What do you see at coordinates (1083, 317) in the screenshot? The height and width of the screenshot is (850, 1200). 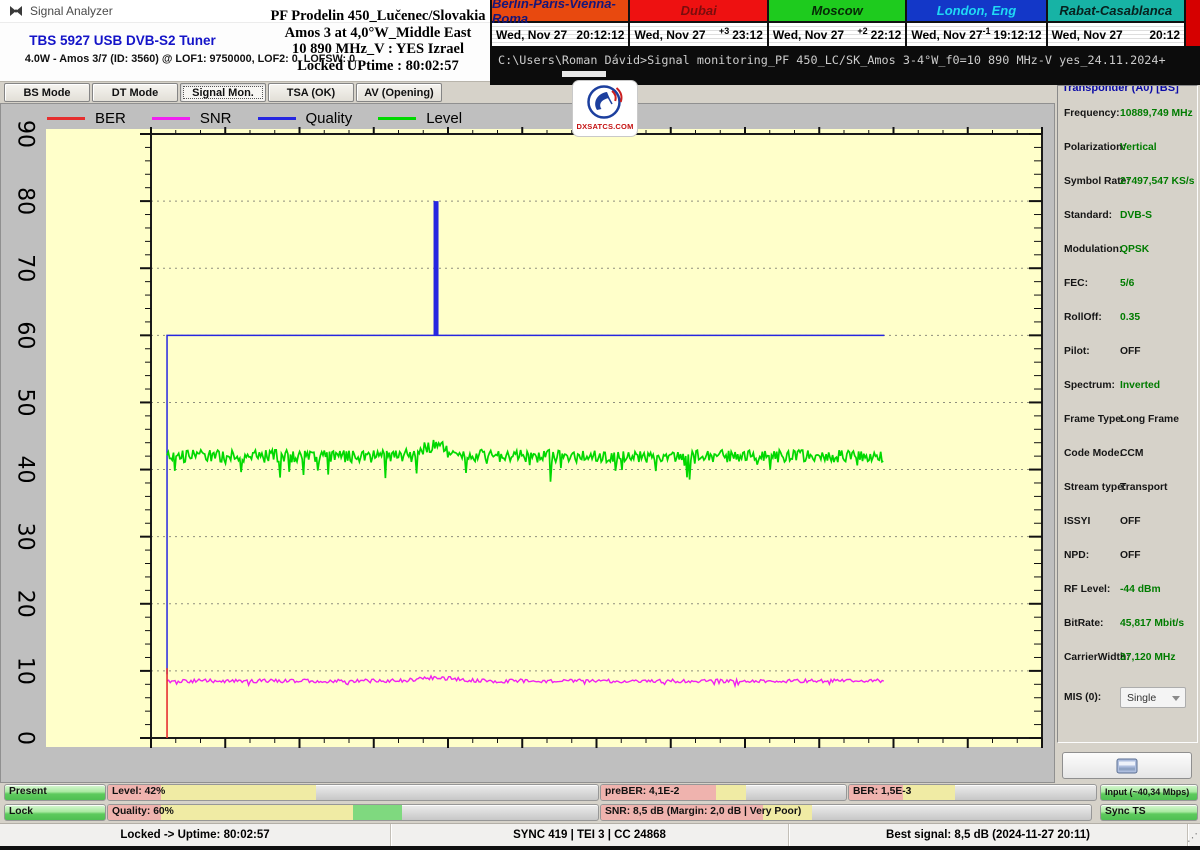 I see `field-label: RollOff:` at bounding box center [1083, 317].